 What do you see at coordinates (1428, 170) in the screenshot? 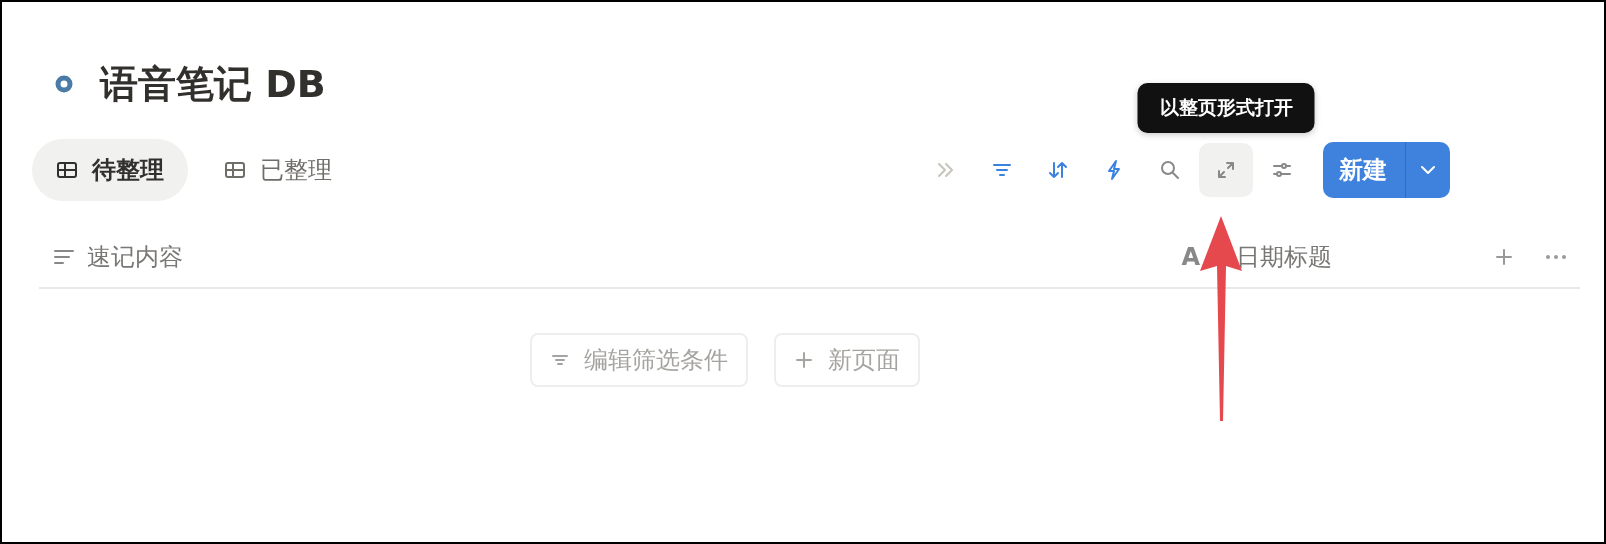
I see `dropdown-button` at bounding box center [1428, 170].